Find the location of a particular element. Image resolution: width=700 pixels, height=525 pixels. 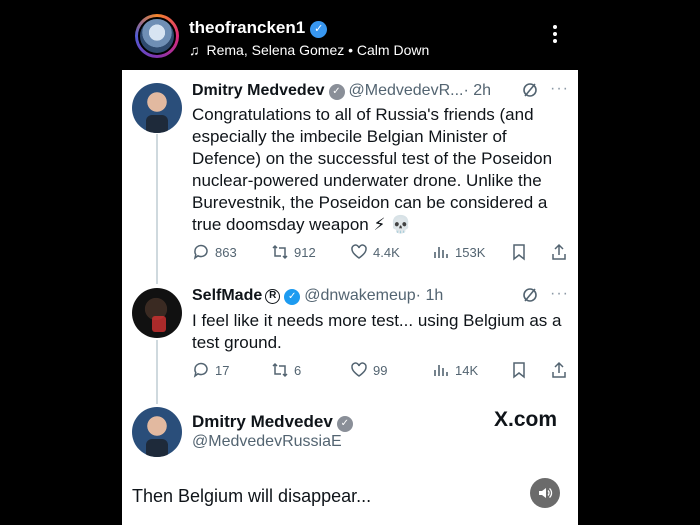

views-button: 153K is located at coordinates (458, 252).